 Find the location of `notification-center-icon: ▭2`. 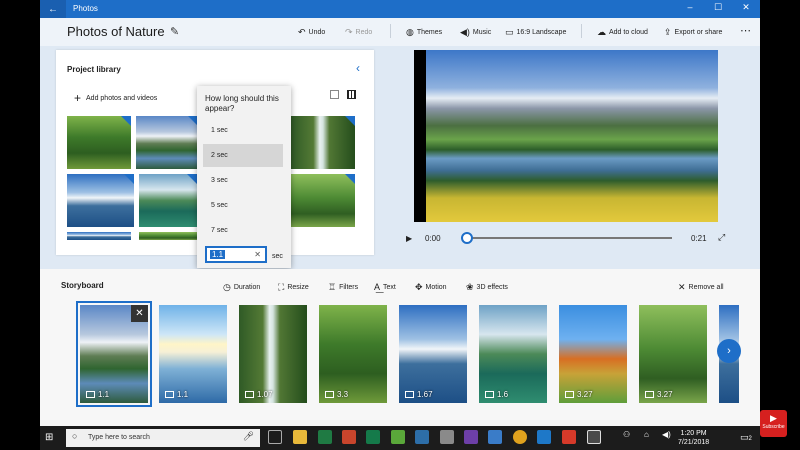

notification-center-icon: ▭2 is located at coordinates (746, 437).